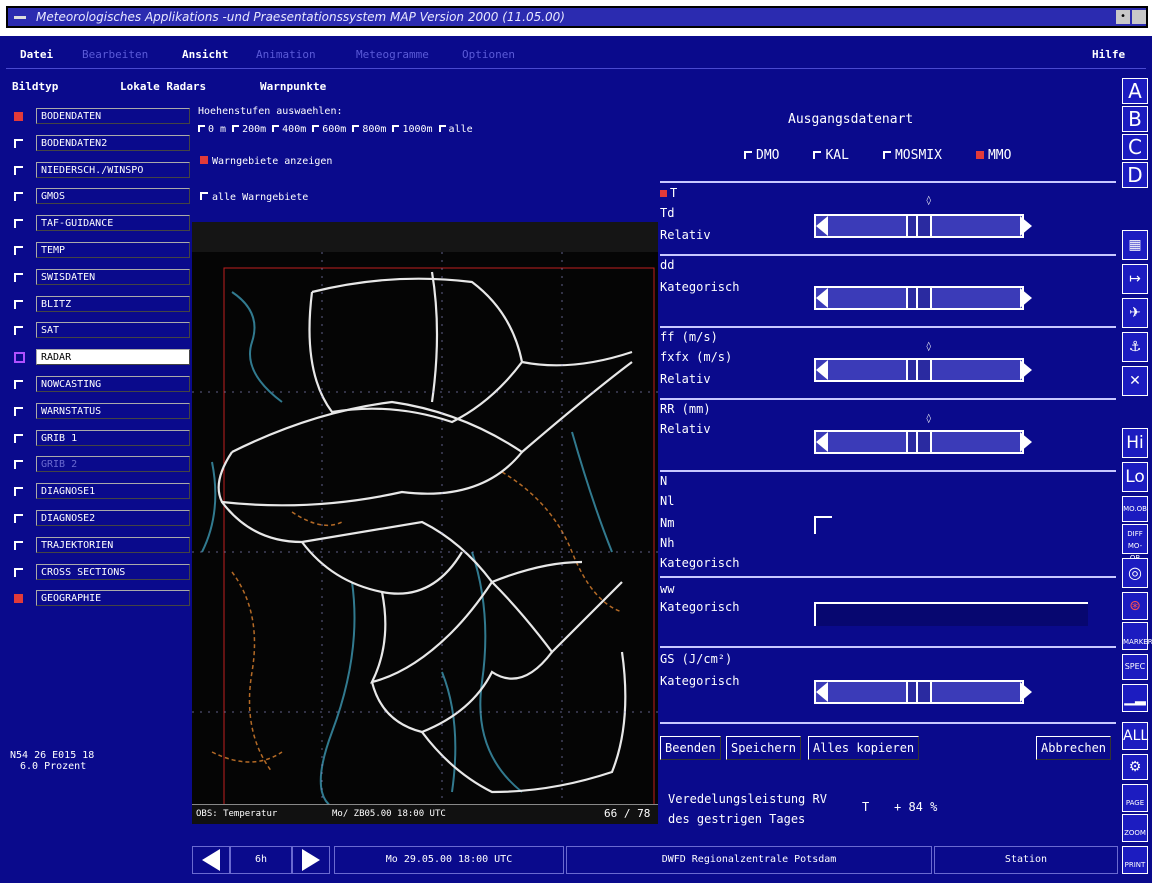 The height and width of the screenshot is (883, 1152). I want to click on close-icon: ✕, so click(1135, 381).